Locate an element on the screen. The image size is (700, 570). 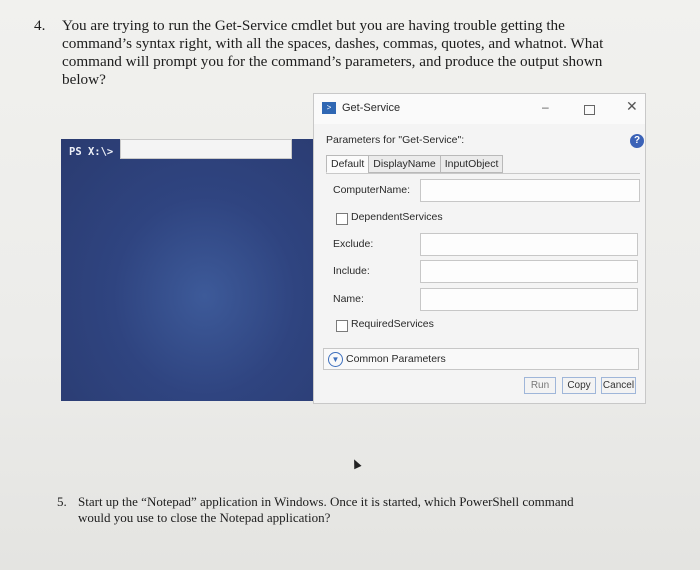
parameters-heading: Parameters for "Get-Service": is located at coordinates (395, 140).